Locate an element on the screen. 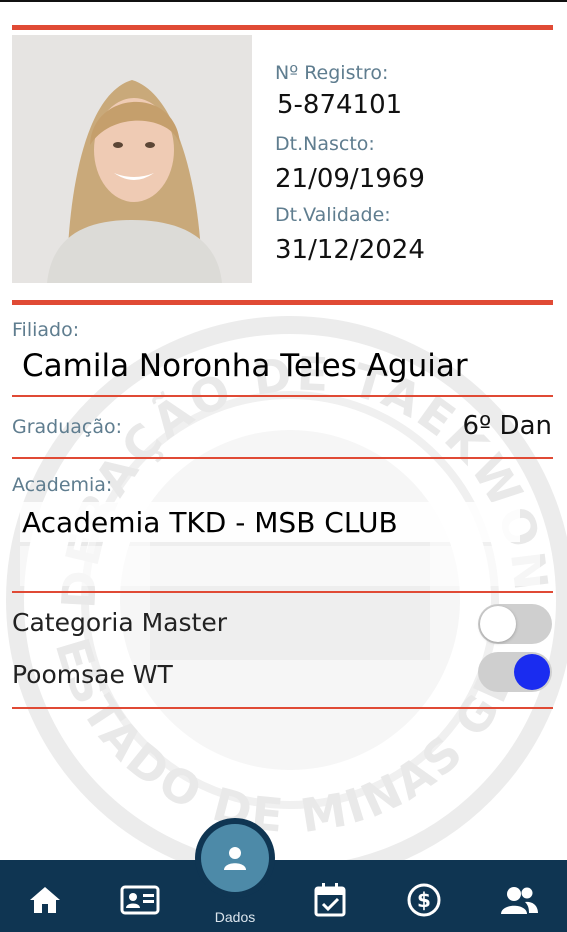 The height and width of the screenshot is (932, 567). user-icon is located at coordinates (235, 858).